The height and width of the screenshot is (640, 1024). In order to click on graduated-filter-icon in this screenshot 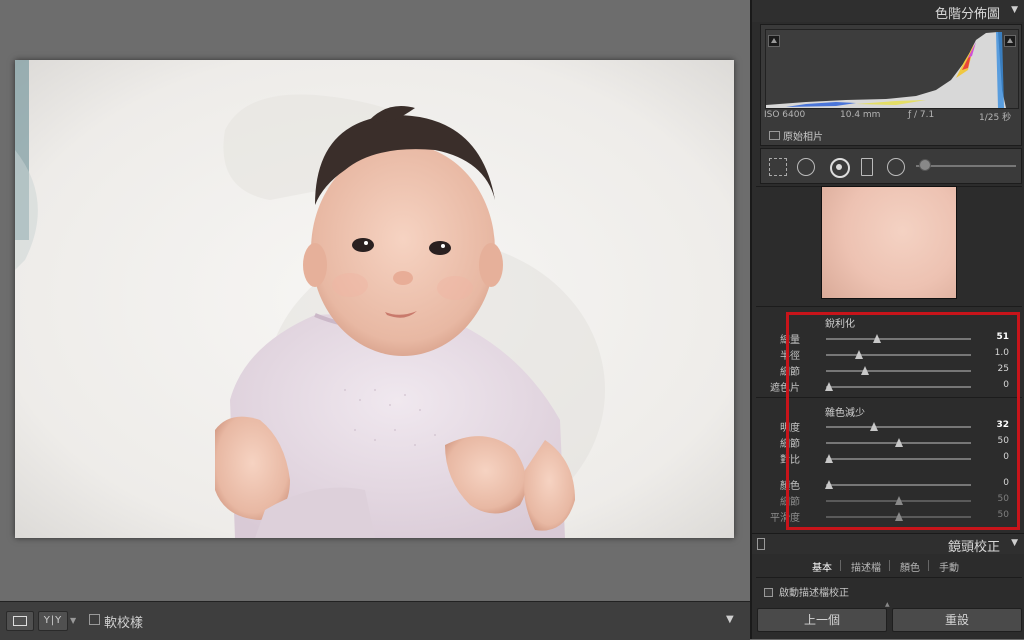, I will do `click(867, 167)`.